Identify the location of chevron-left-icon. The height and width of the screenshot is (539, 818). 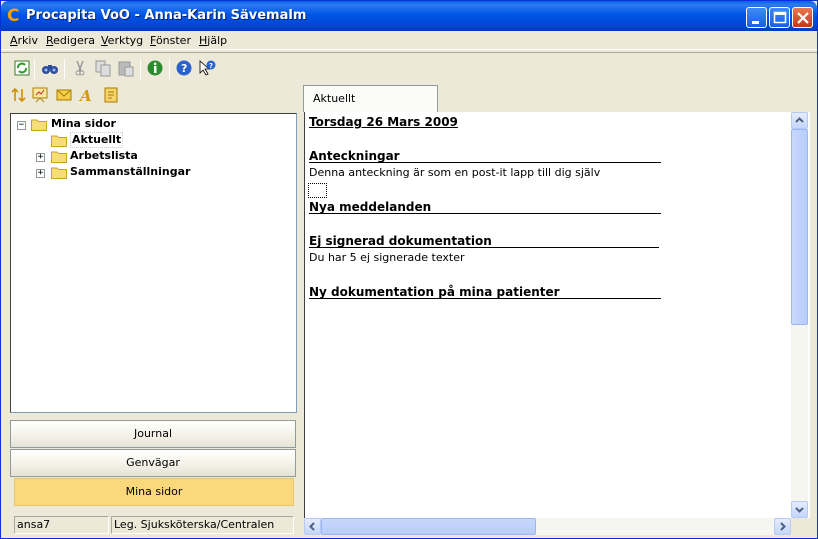
(312, 526).